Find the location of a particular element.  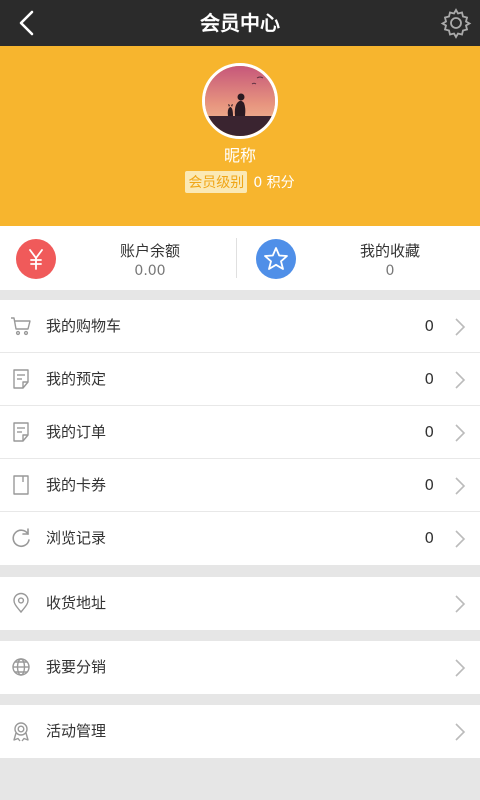

balance-value: 0.00 is located at coordinates (150, 271).